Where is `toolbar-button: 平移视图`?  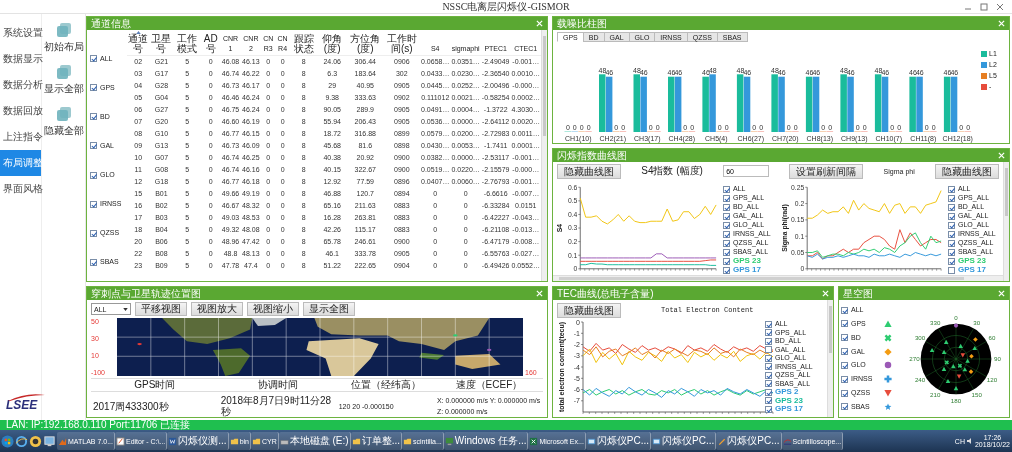 toolbar-button: 平移视图 is located at coordinates (161, 309).